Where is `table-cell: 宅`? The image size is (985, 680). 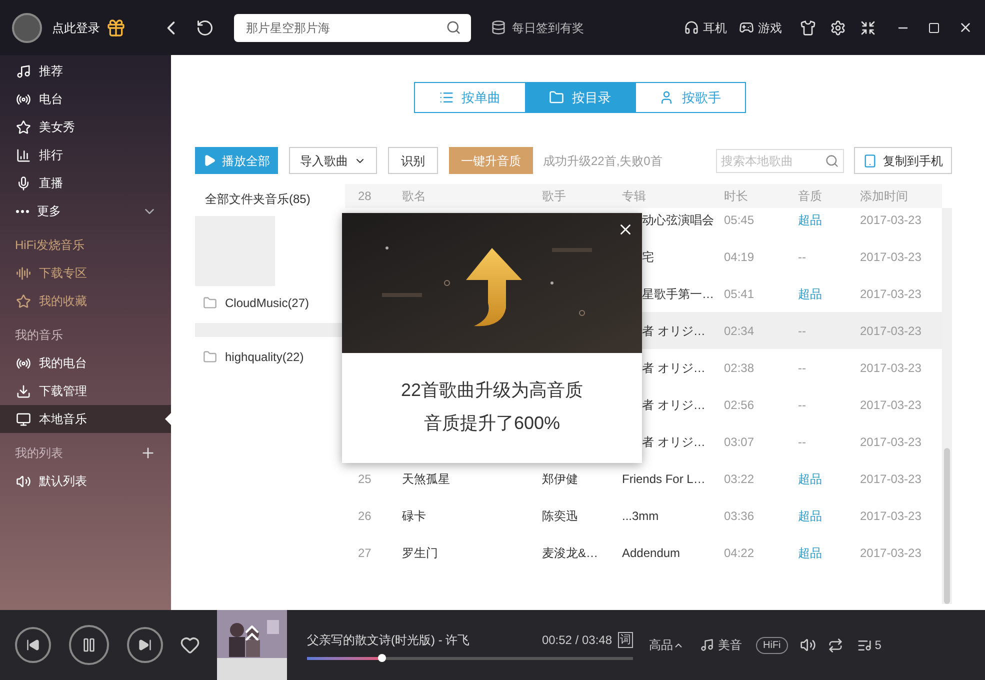
table-cell: 宅 is located at coordinates (648, 257).